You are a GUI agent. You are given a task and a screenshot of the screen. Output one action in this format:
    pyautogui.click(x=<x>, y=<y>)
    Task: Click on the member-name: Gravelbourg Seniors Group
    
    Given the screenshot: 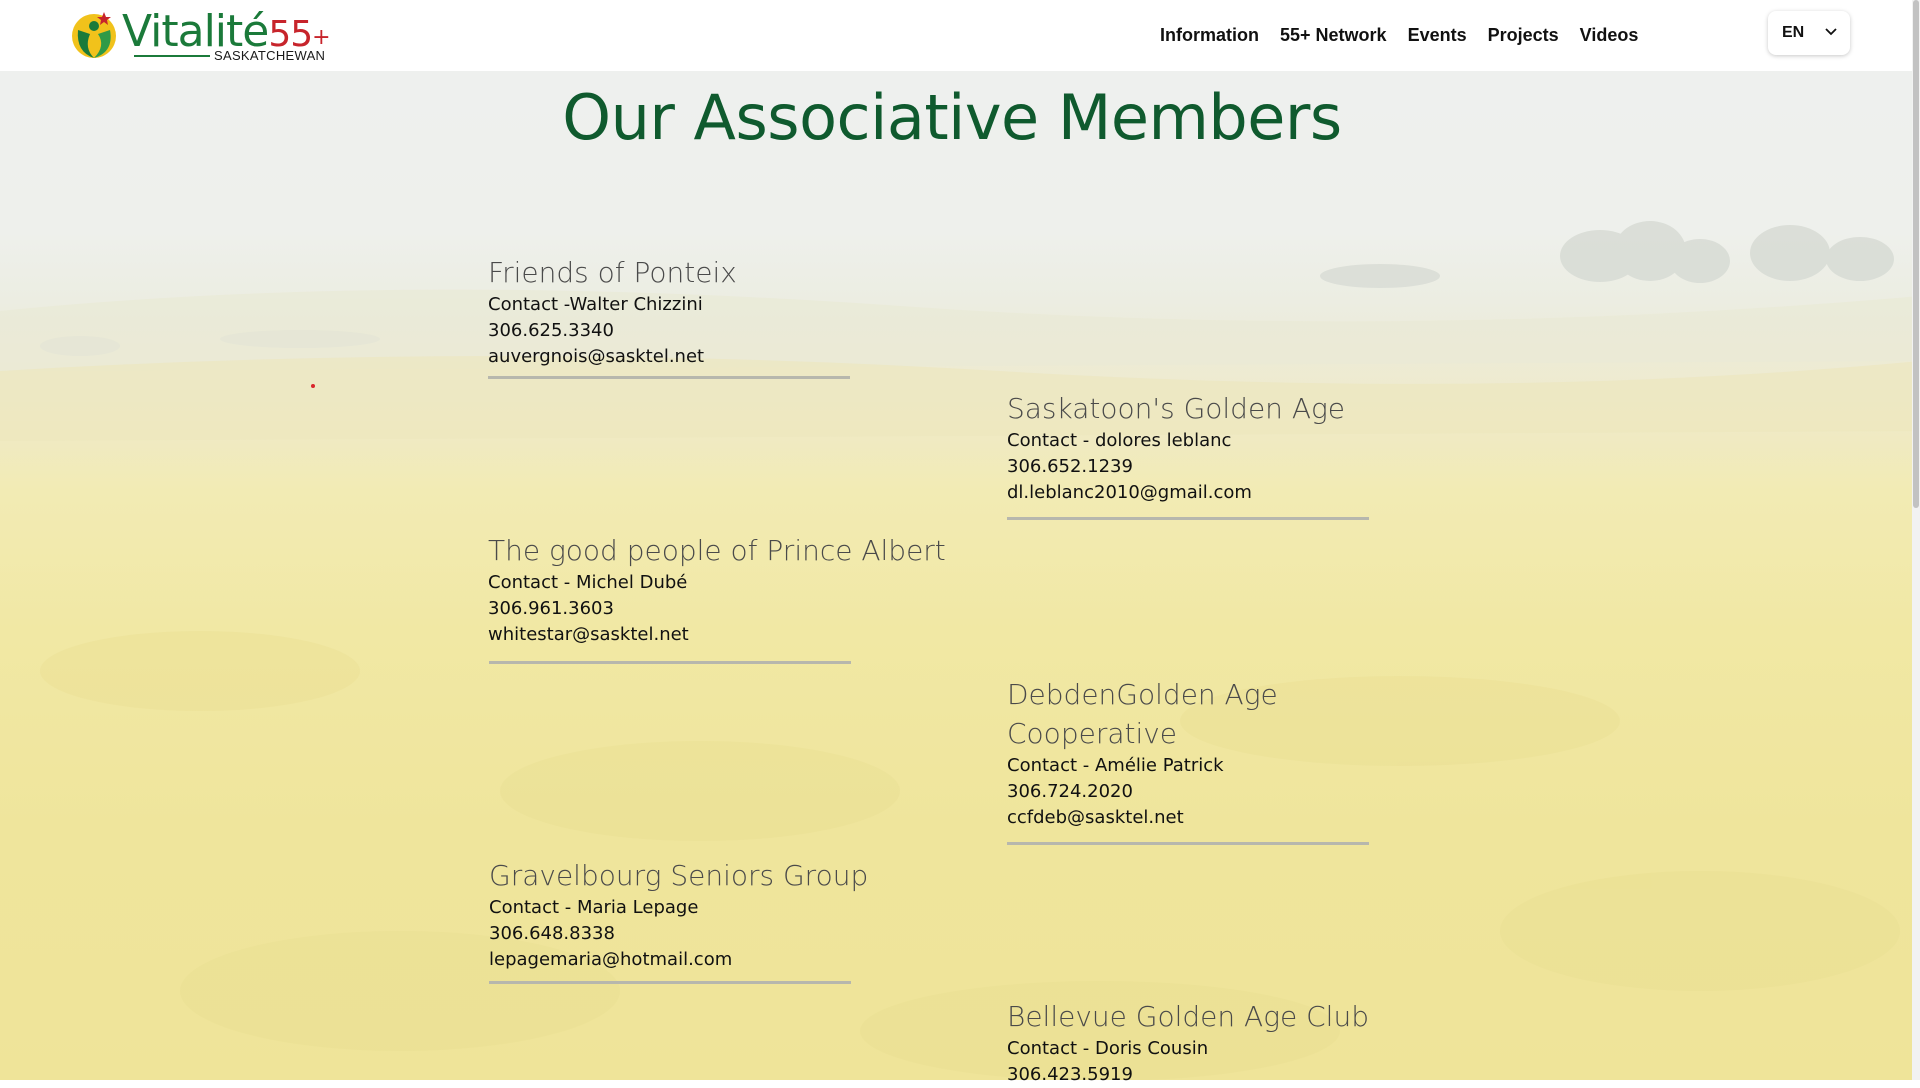 What is the action you would take?
    pyautogui.click(x=679, y=875)
    